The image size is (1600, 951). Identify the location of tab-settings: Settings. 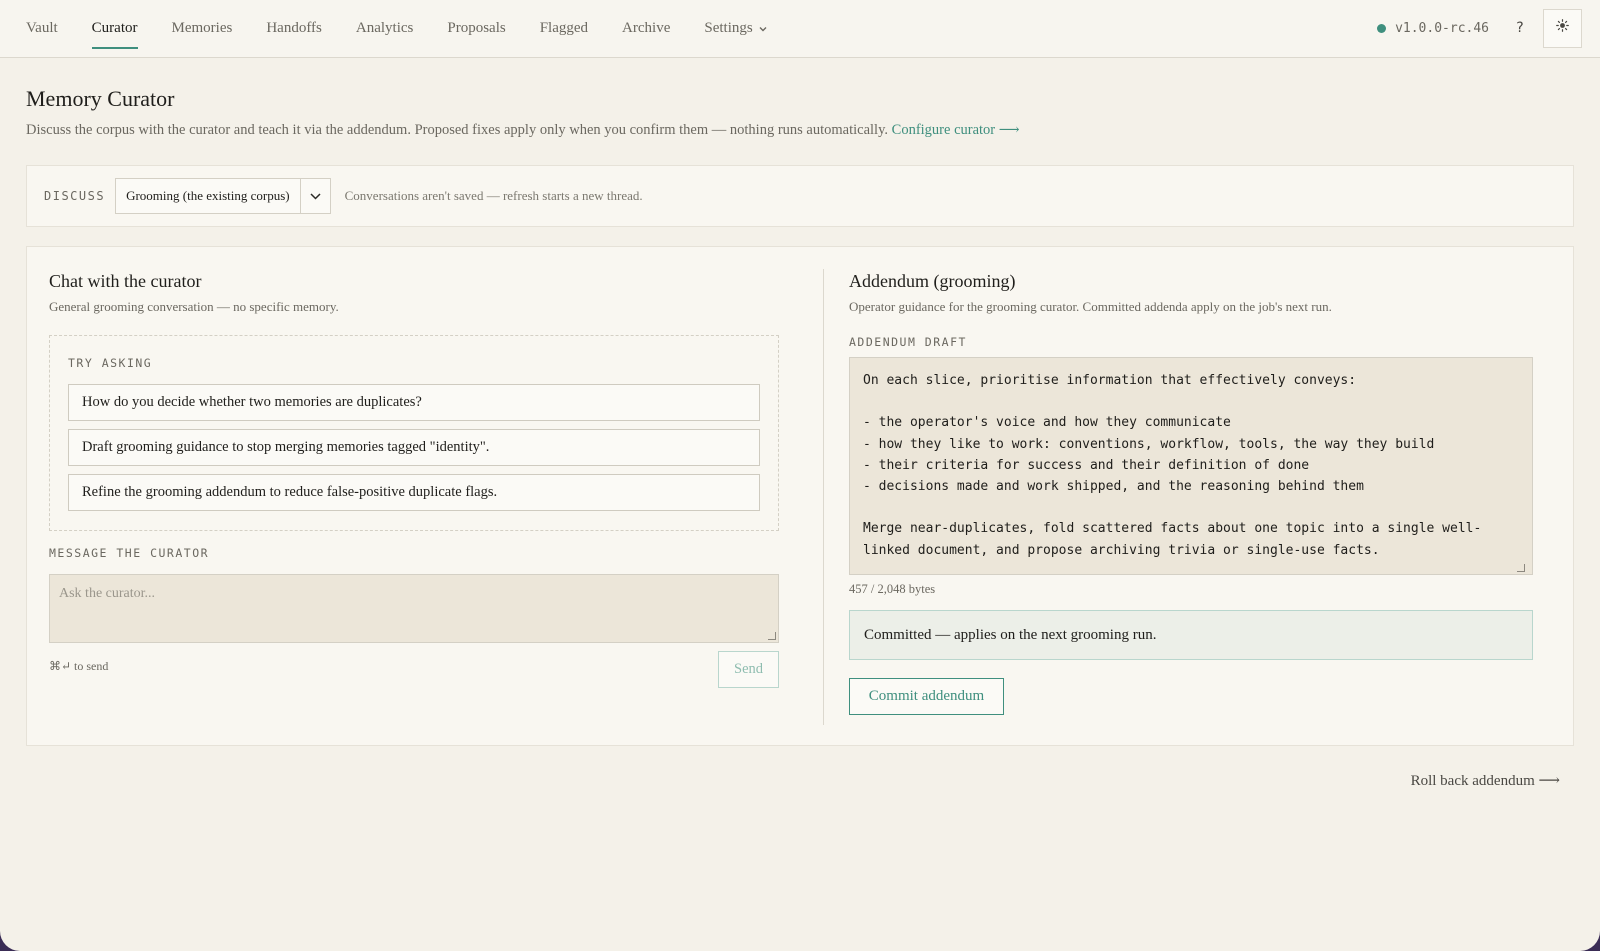
(735, 28).